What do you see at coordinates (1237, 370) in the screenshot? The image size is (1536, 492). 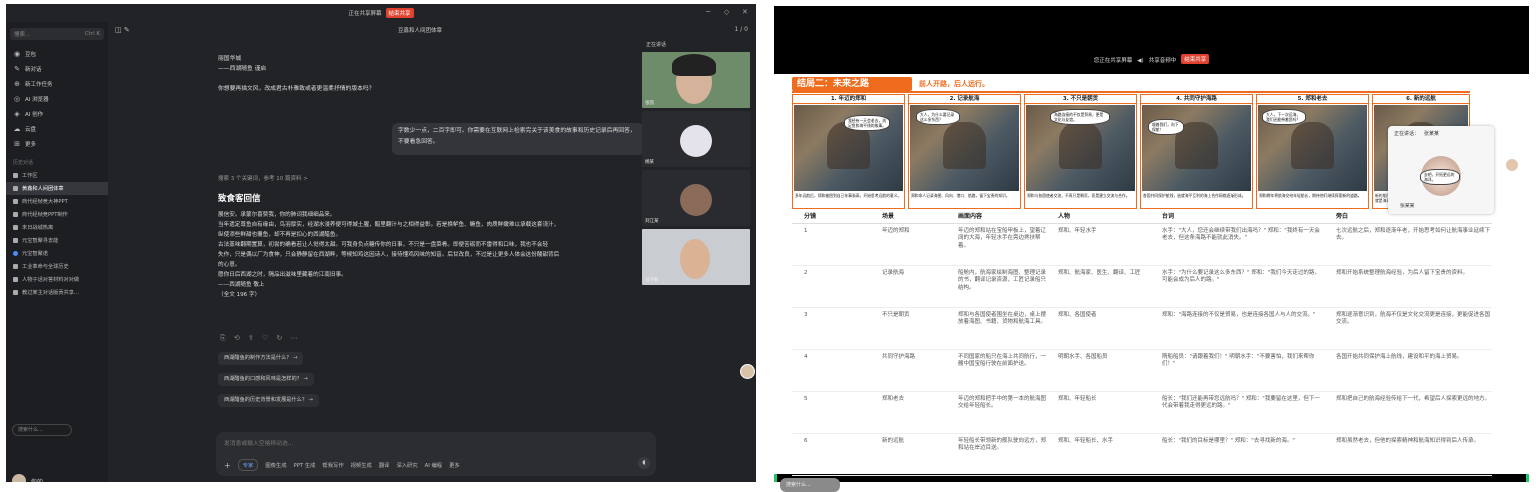 I see `table-cell: 隋船船员："请跟着我们！" 明朝水手："不要害怕，我们来帮你们！"` at bounding box center [1237, 370].